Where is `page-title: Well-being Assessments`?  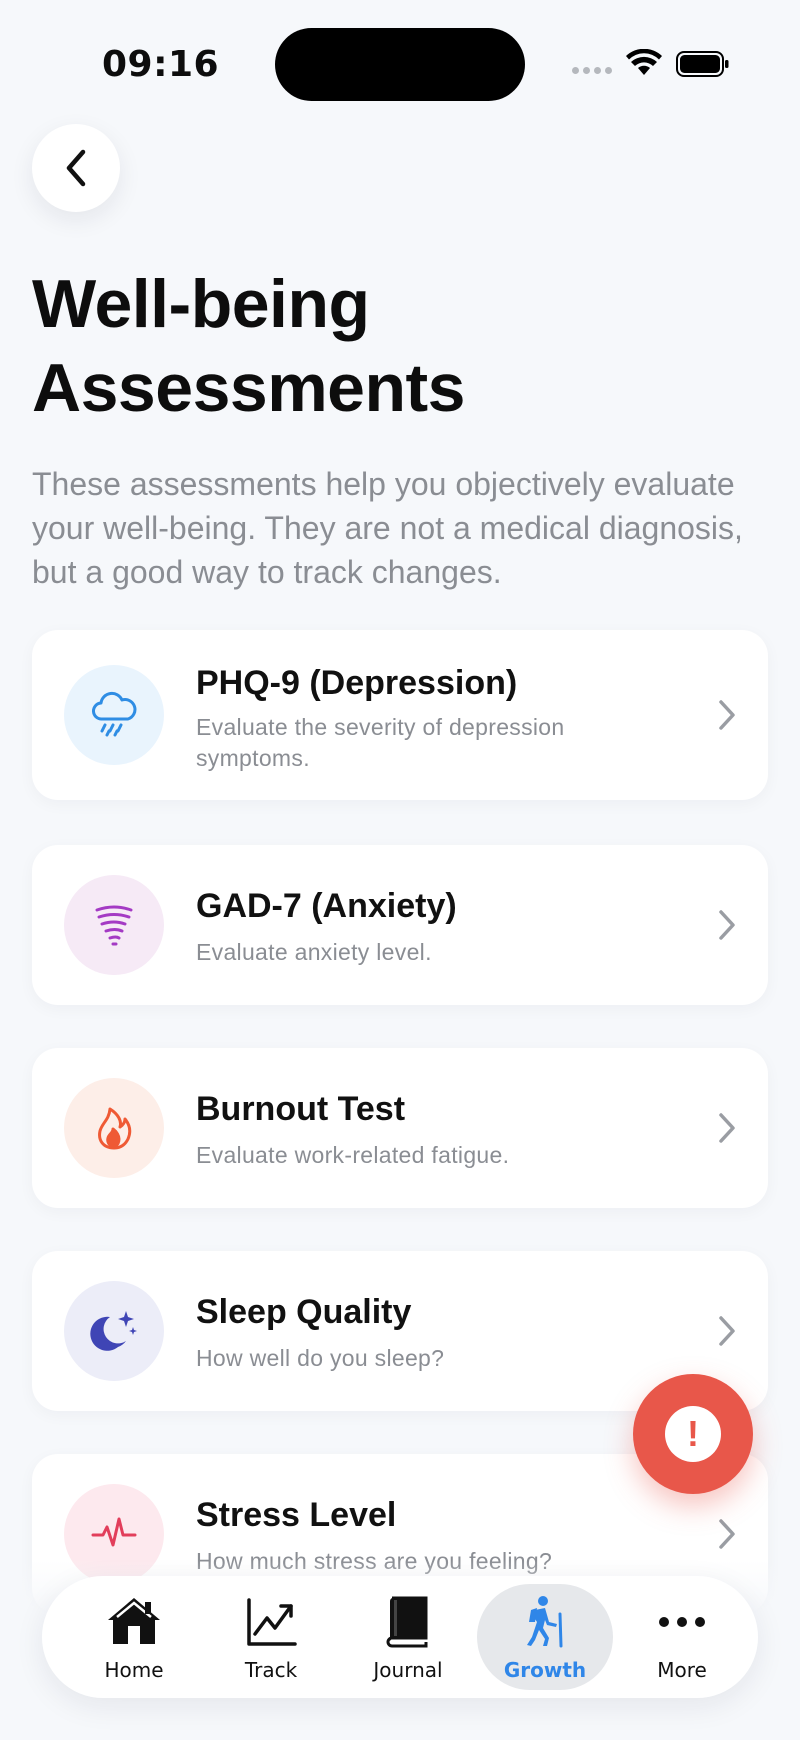 page-title: Well-being Assessments is located at coordinates (248, 346).